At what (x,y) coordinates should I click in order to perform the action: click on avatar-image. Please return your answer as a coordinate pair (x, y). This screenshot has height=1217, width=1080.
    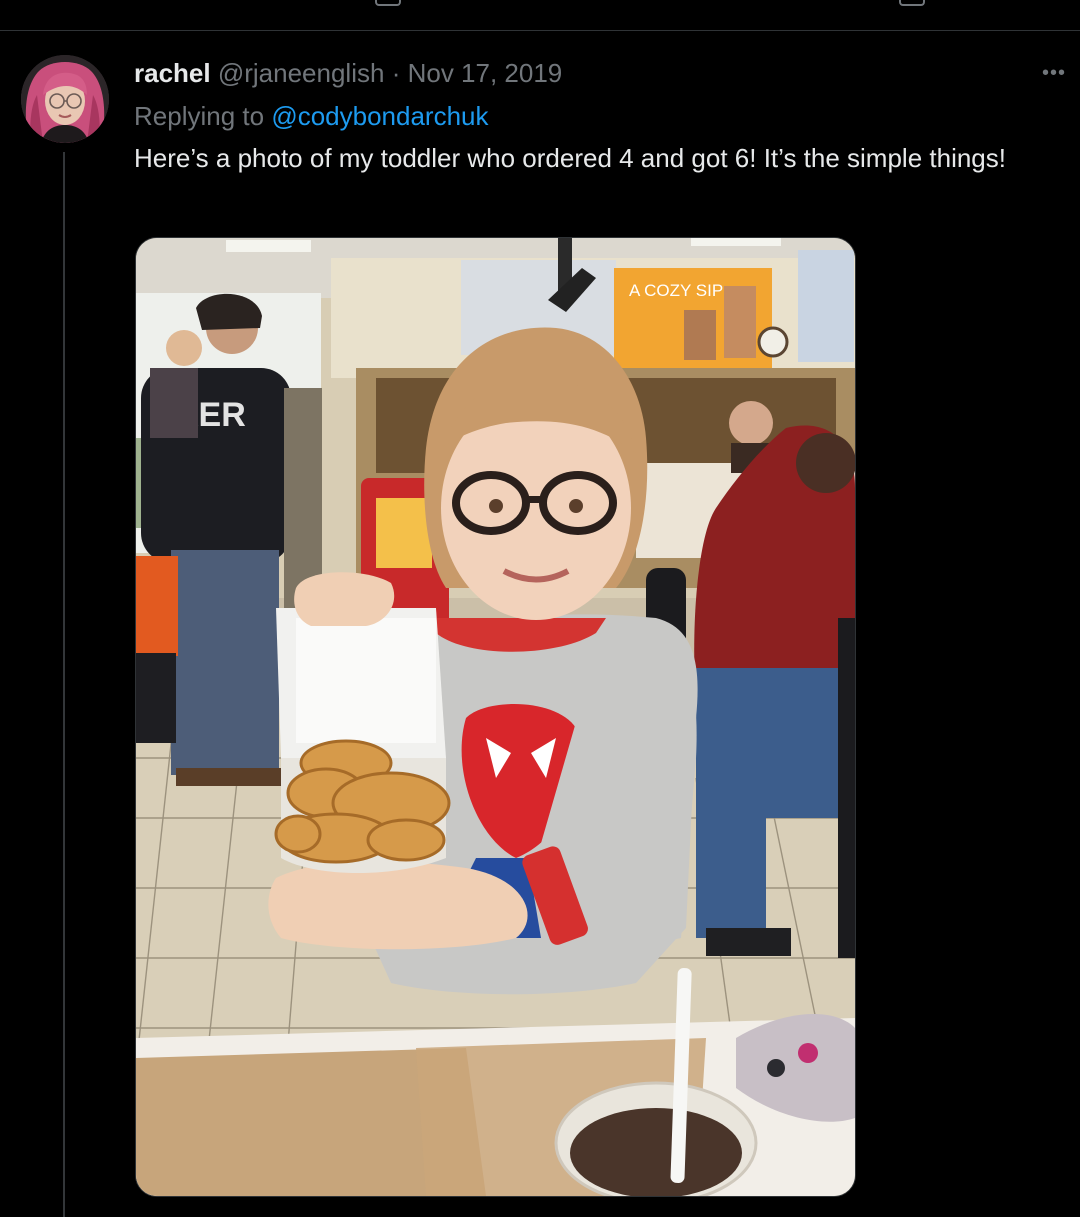
    Looking at the image, I should click on (65, 99).